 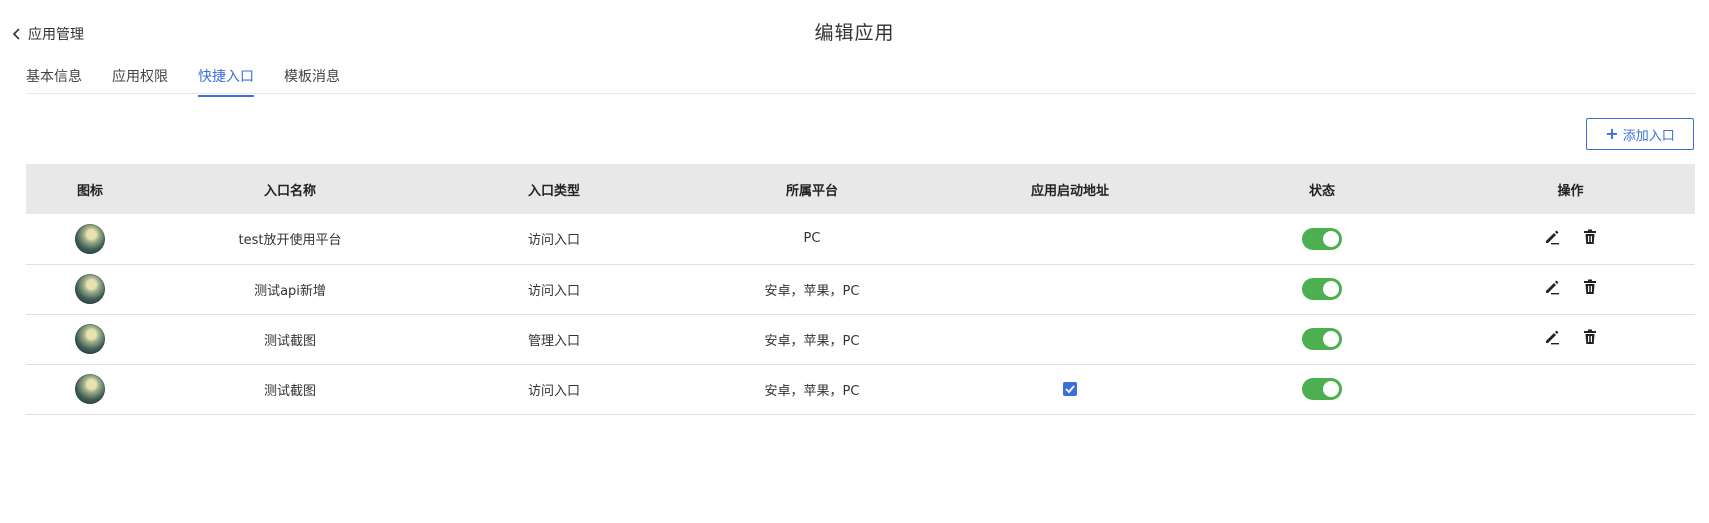 I want to click on entry-type: 管理入口, so click(x=553, y=341).